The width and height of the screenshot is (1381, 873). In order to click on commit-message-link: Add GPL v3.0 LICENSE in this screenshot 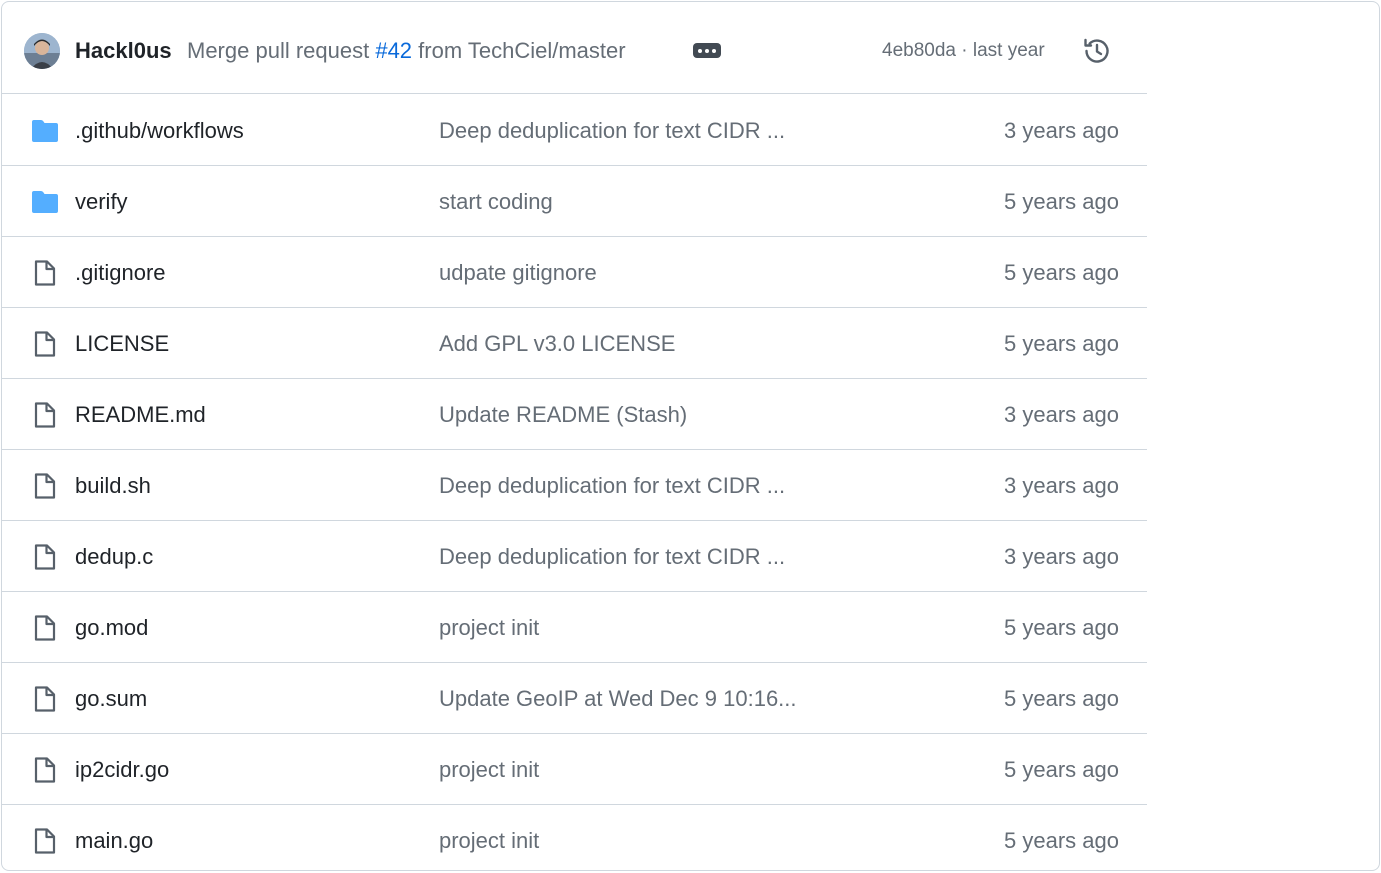, I will do `click(557, 344)`.